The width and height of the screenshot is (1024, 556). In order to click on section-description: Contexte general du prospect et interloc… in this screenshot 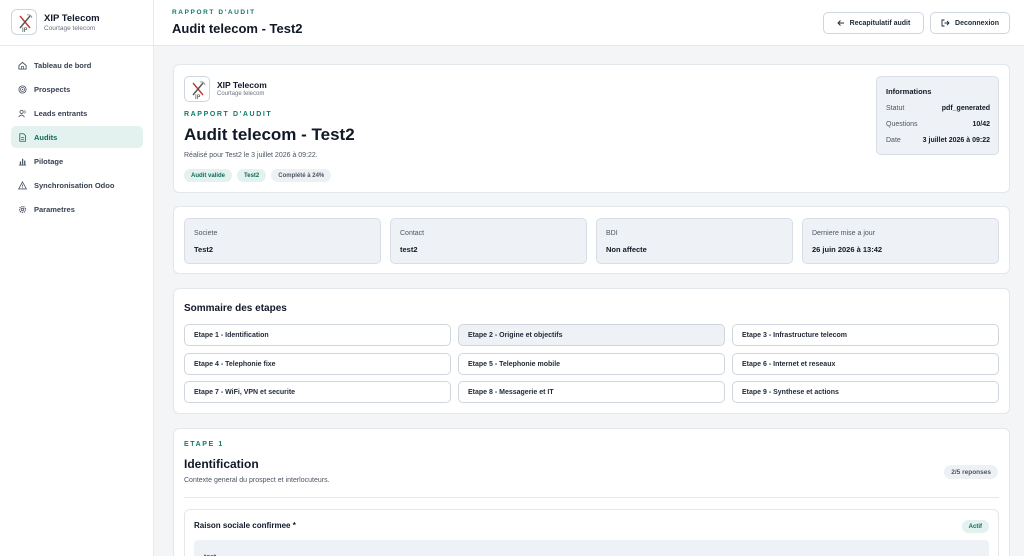, I will do `click(257, 480)`.